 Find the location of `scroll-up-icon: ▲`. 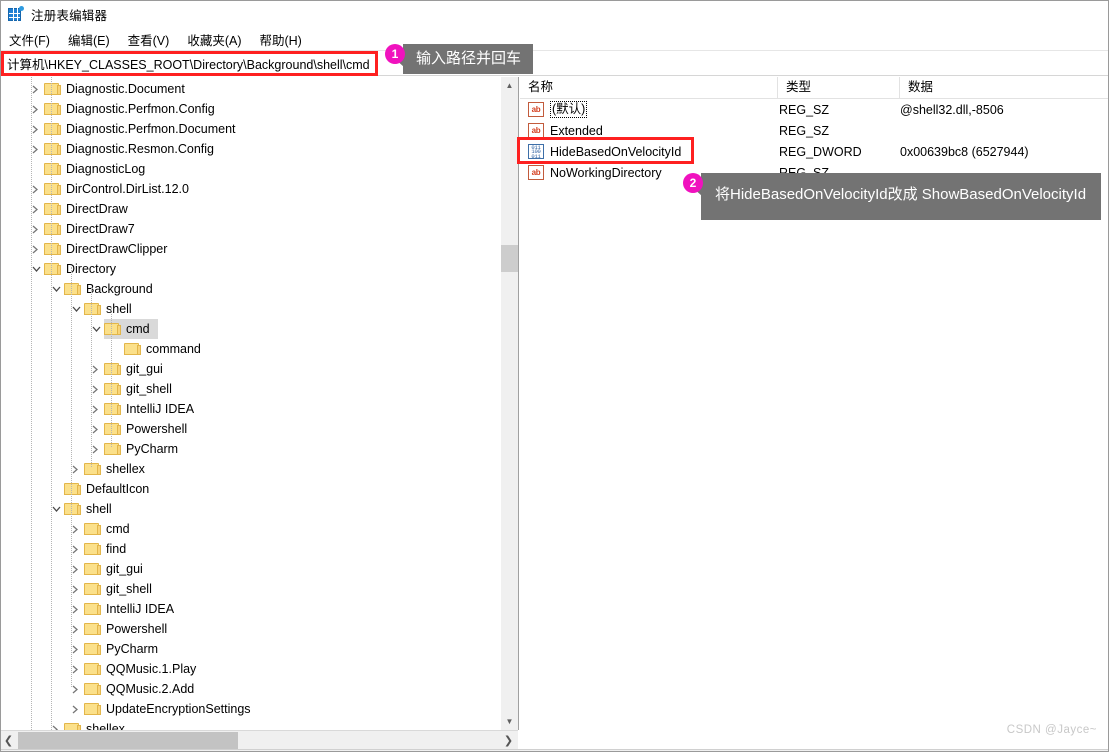

scroll-up-icon: ▲ is located at coordinates (509, 85).